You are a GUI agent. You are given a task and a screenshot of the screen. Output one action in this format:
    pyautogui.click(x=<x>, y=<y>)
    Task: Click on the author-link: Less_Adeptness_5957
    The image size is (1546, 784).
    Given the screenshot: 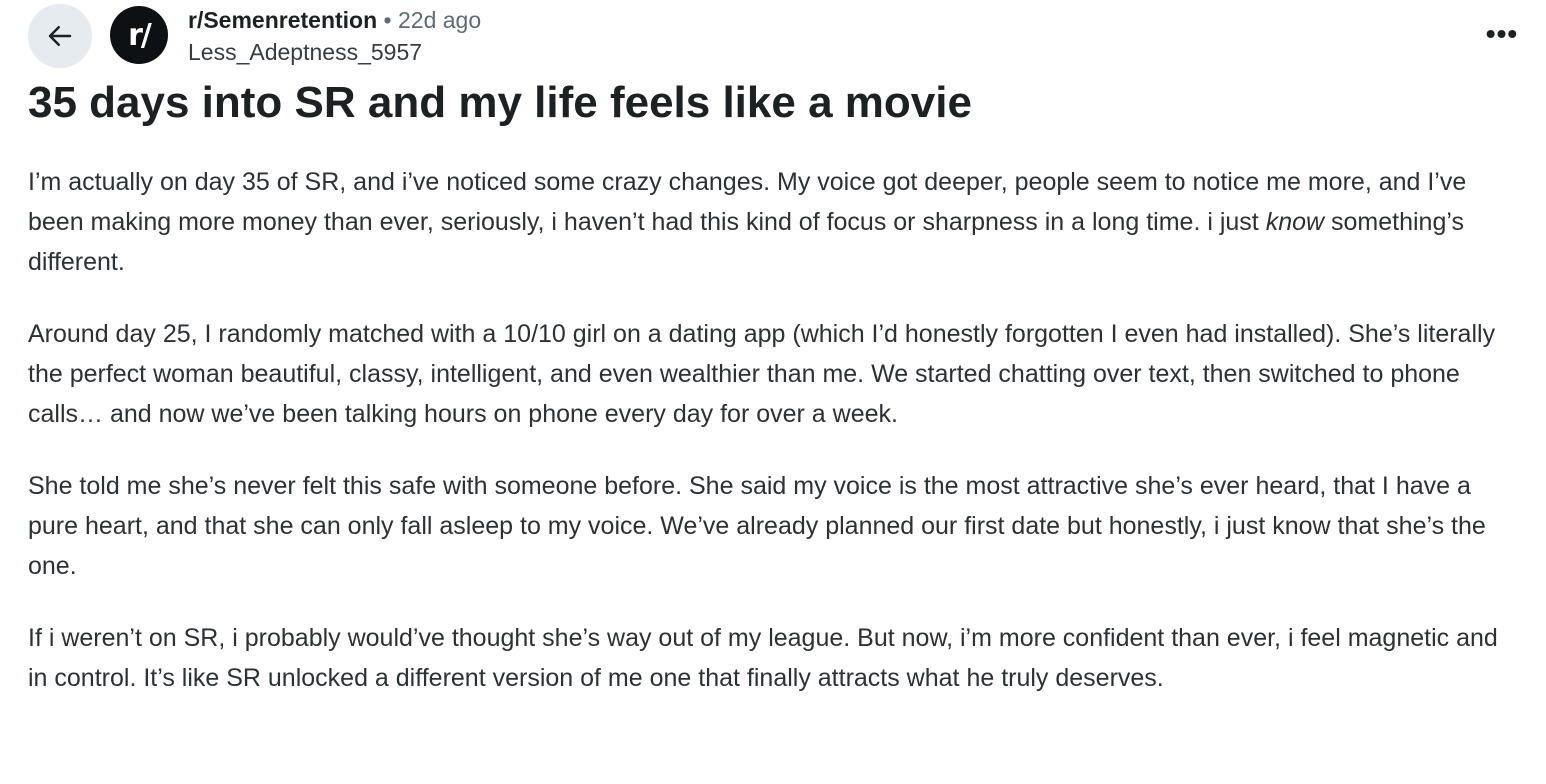 What is the action you would take?
    pyautogui.click(x=334, y=52)
    